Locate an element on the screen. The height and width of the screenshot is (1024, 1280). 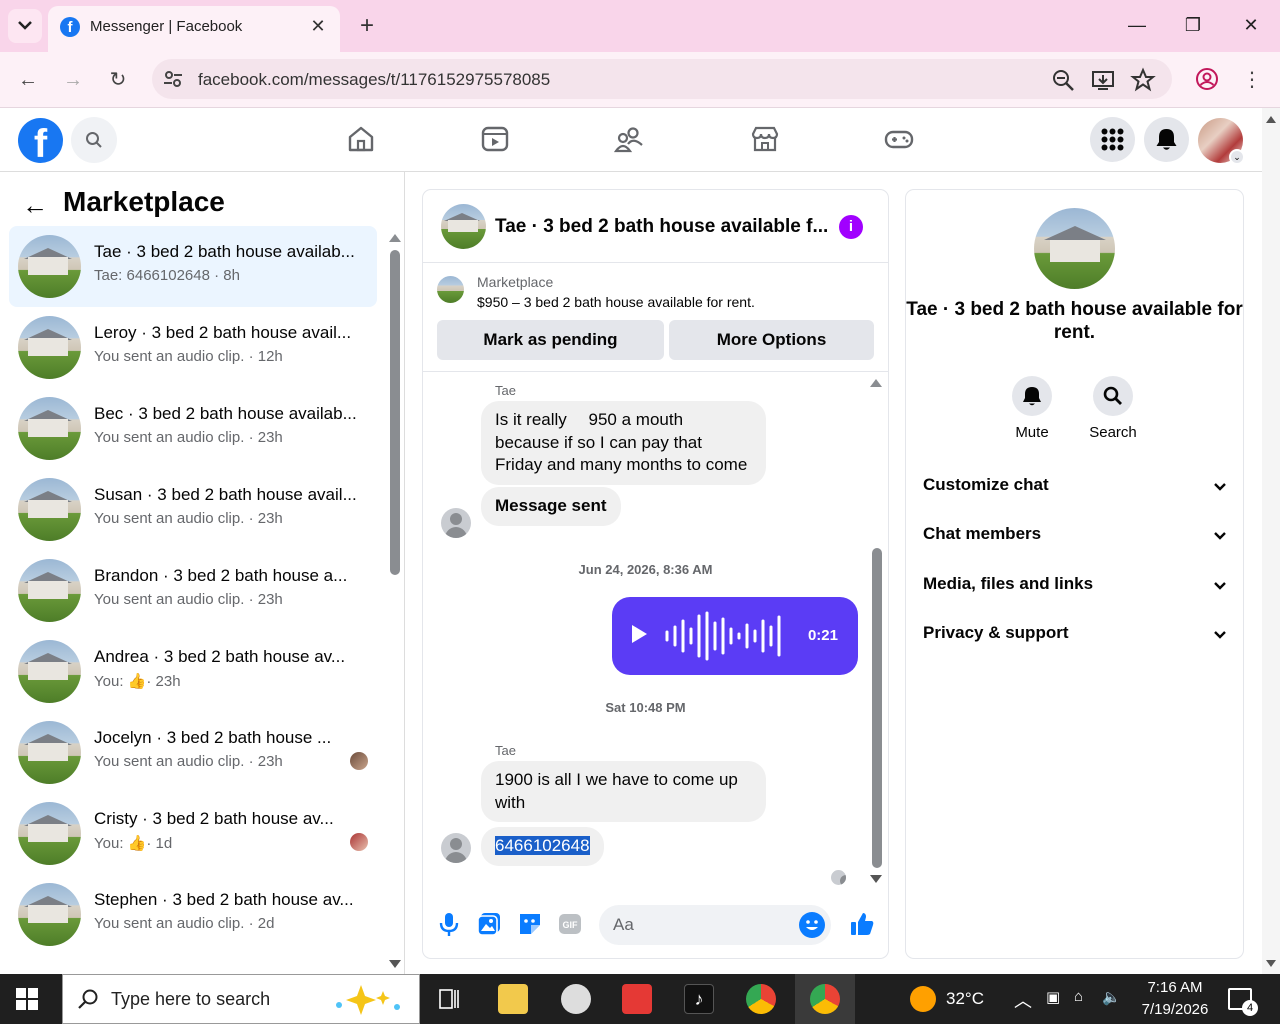
video-icon is located at coordinates (495, 139).